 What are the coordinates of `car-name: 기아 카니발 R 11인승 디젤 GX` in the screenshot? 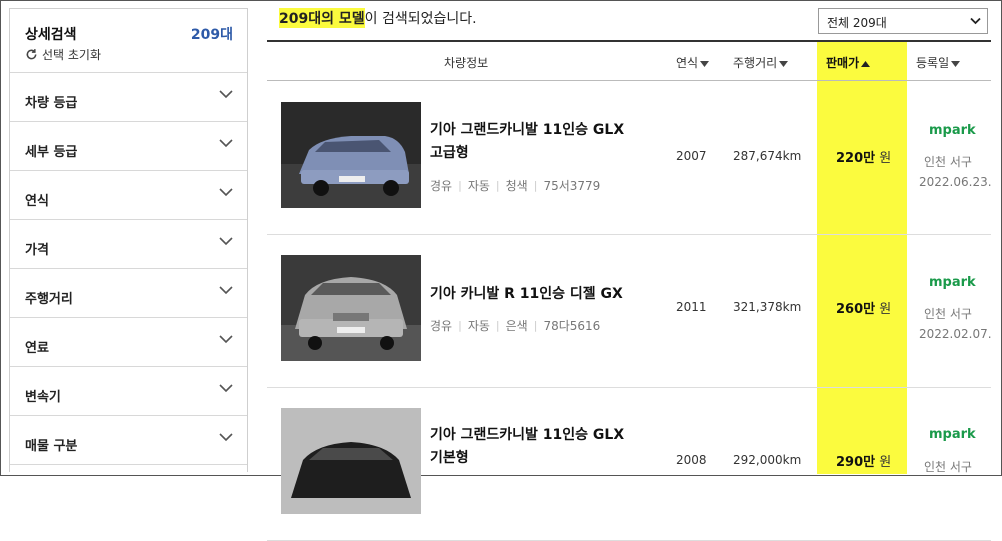 It's located at (545, 294).